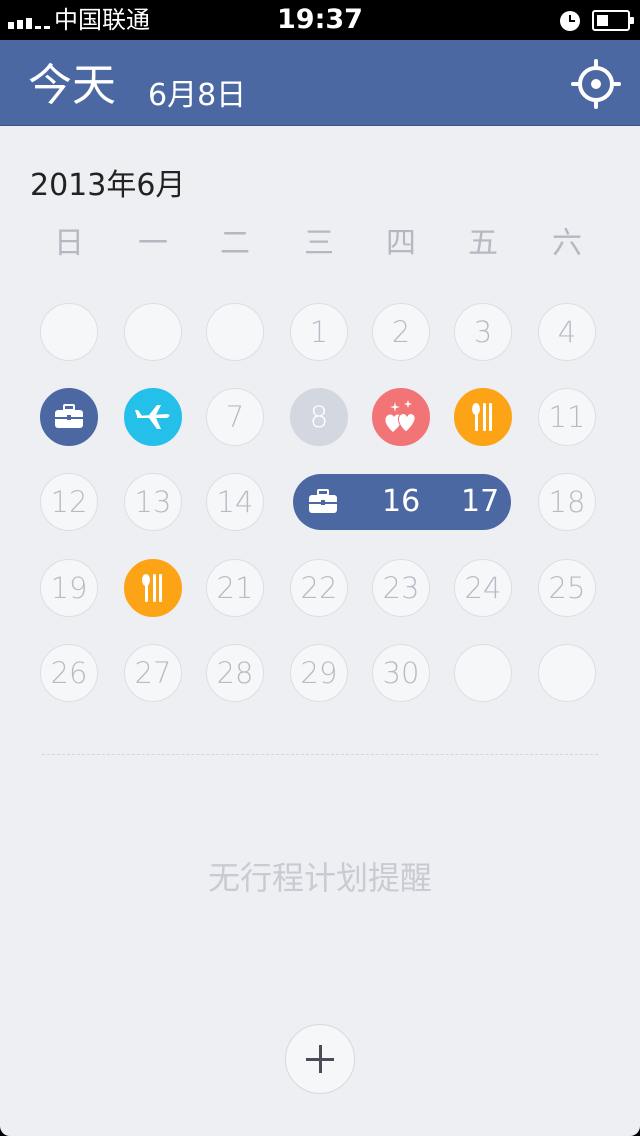 This screenshot has width=640, height=1136. I want to click on airplane-icon, so click(152, 417).